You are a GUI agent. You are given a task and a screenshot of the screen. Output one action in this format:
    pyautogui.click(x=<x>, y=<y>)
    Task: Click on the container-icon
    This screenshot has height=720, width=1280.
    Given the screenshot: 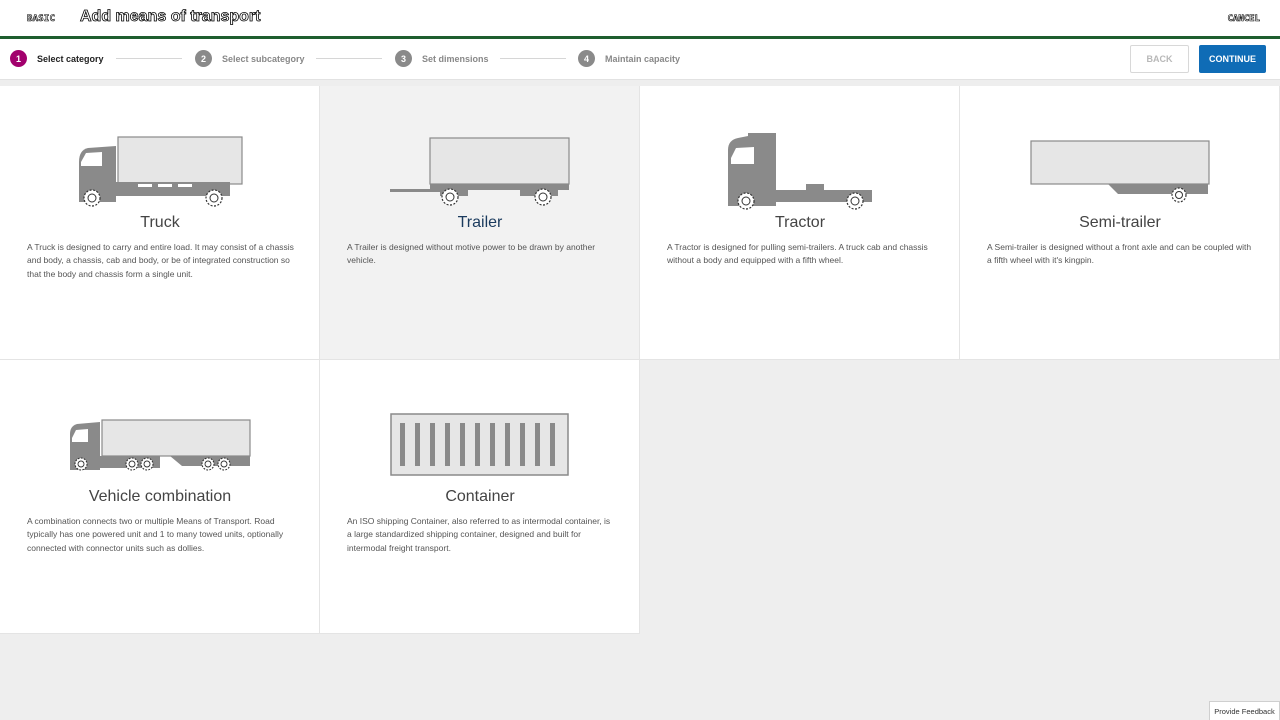 What is the action you would take?
    pyautogui.click(x=479, y=444)
    